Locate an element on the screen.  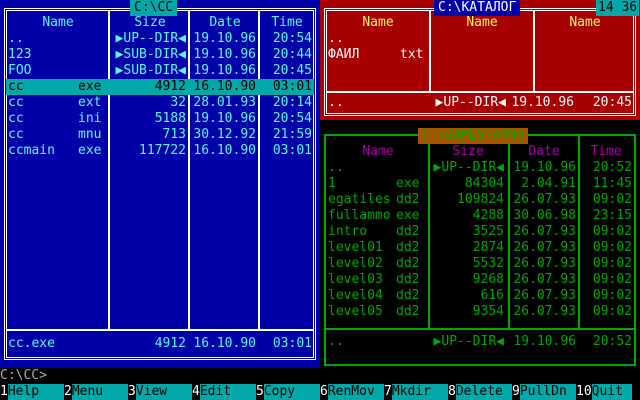
file-row: level01 dd2 2874 26.07.93 09:02 is located at coordinates (480, 248).